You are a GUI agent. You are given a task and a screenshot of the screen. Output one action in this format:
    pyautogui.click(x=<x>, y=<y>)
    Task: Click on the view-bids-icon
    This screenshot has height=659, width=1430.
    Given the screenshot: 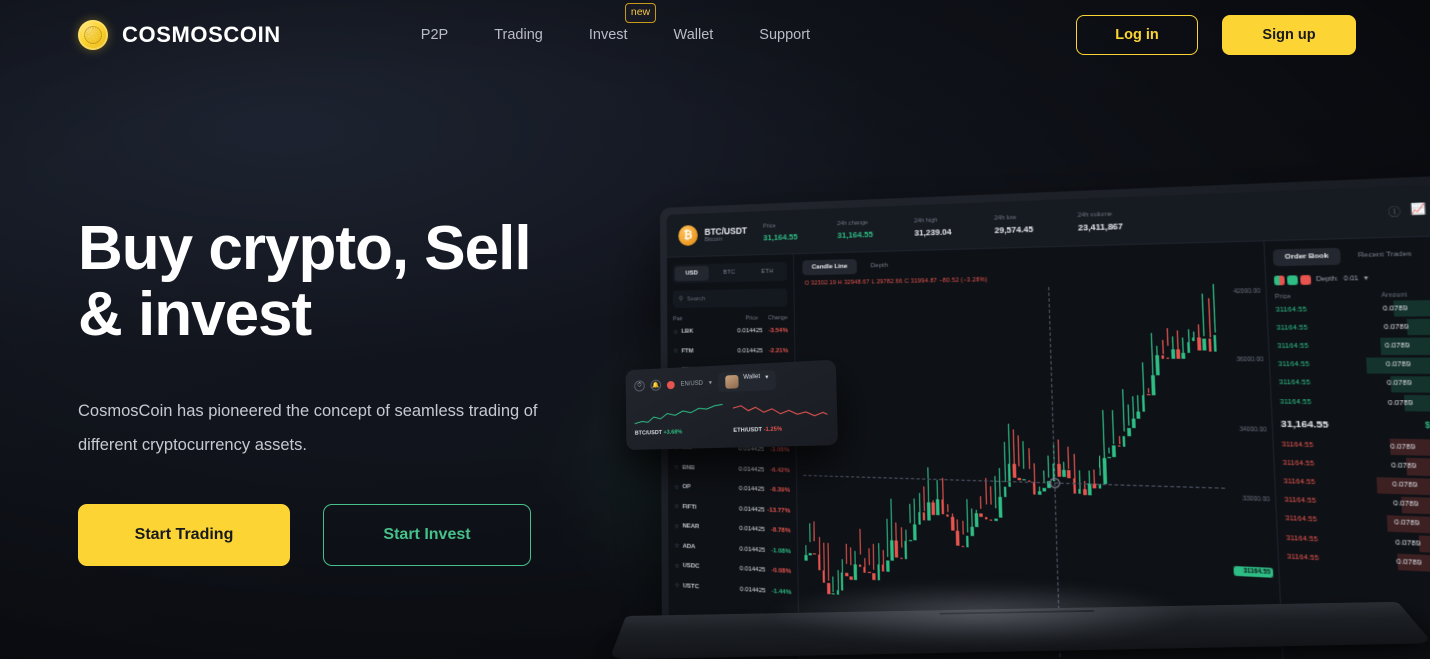 What is the action you would take?
    pyautogui.click(x=1292, y=280)
    